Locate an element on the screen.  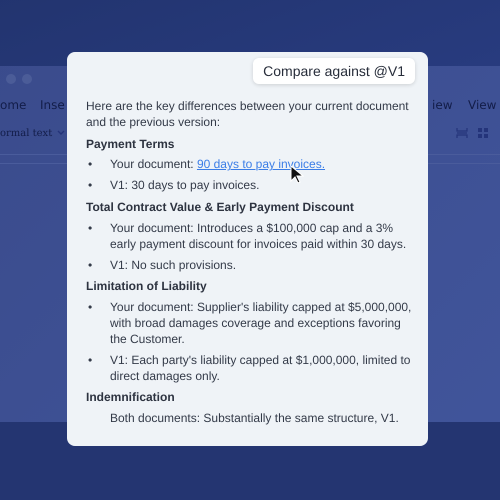
section-heading: Limitation of Liability is located at coordinates (147, 287).